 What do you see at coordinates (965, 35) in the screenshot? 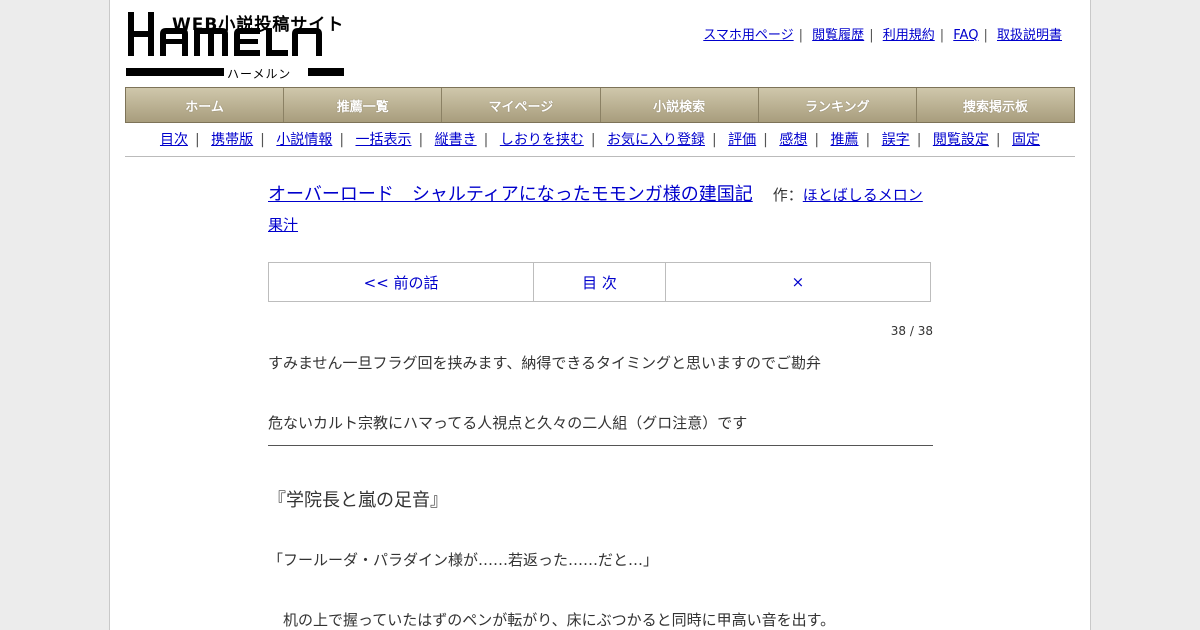
I see `link-faq: FAQ` at bounding box center [965, 35].